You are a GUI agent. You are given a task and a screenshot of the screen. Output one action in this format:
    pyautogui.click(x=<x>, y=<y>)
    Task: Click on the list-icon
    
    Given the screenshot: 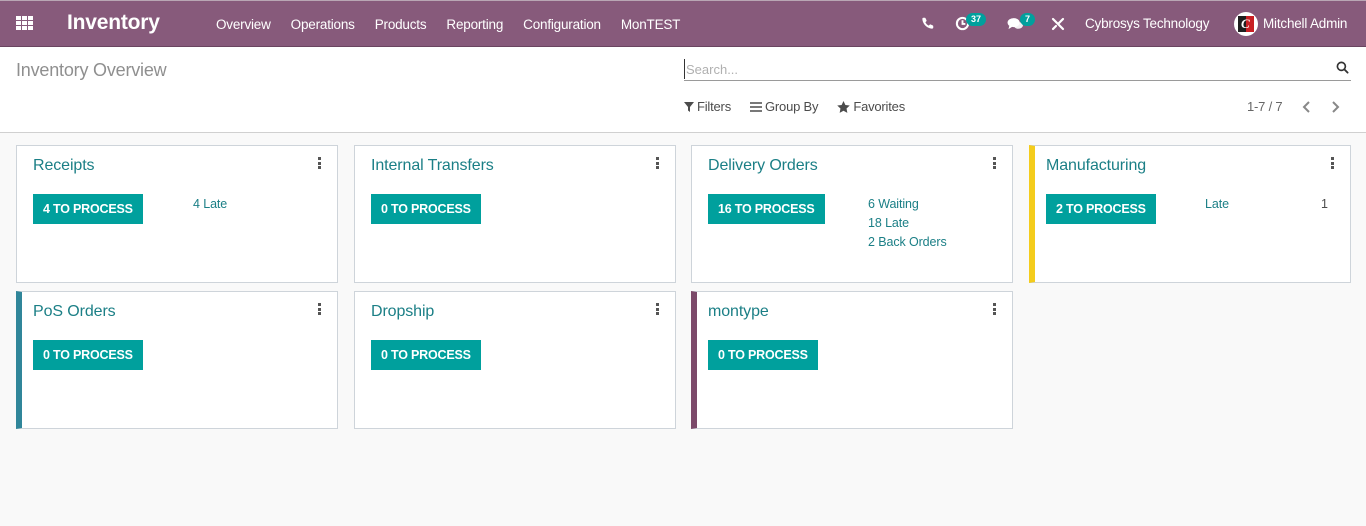 What is the action you would take?
    pyautogui.click(x=756, y=106)
    